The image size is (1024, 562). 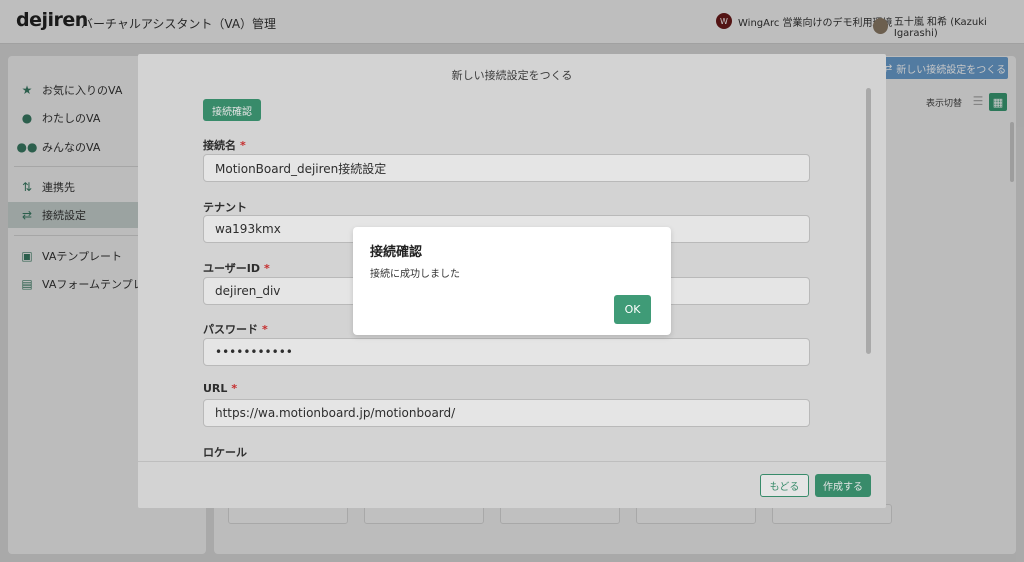 I want to click on dialog-title: 接続確認, so click(x=396, y=252).